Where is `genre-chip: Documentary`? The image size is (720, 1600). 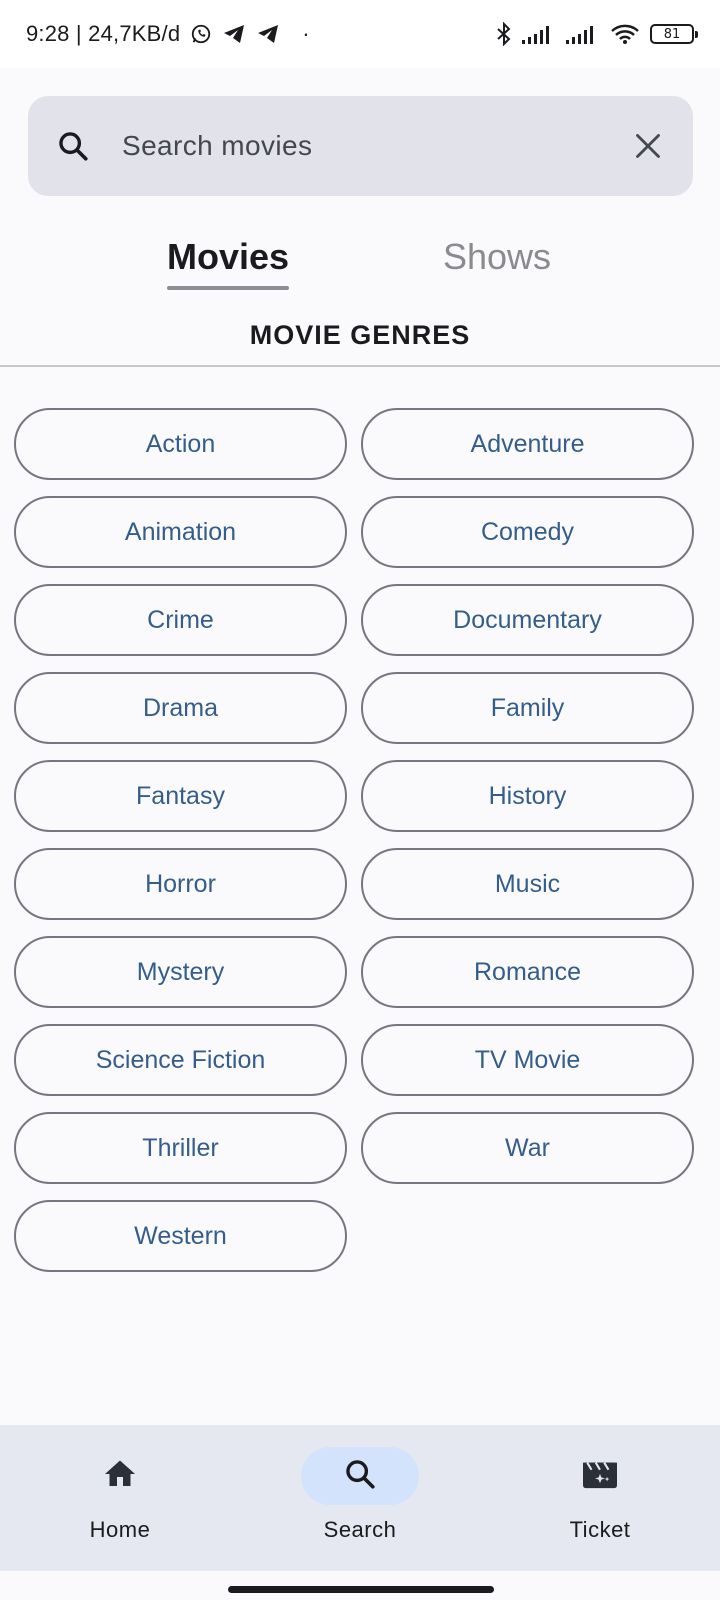
genre-chip: Documentary is located at coordinates (527, 620).